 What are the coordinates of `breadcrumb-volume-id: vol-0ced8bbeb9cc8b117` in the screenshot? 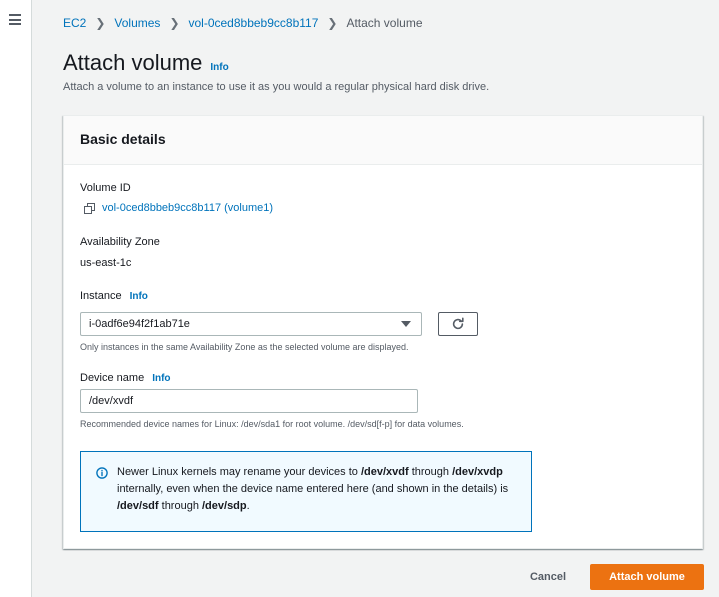 It's located at (254, 23).